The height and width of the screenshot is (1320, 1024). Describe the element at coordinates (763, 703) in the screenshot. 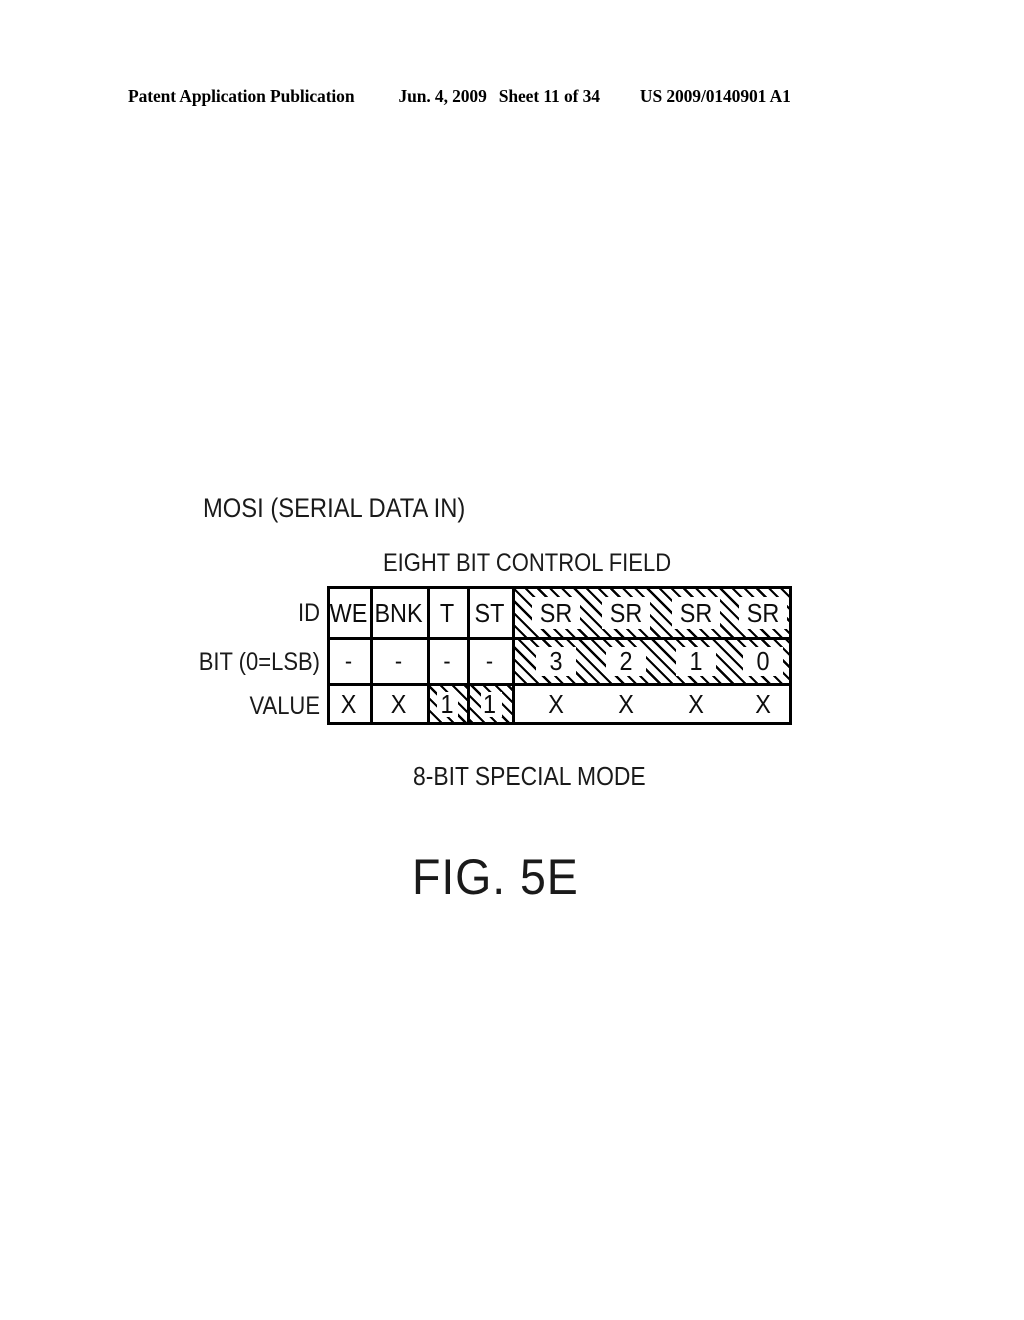

I see `cell-value-sr-0: X` at that location.